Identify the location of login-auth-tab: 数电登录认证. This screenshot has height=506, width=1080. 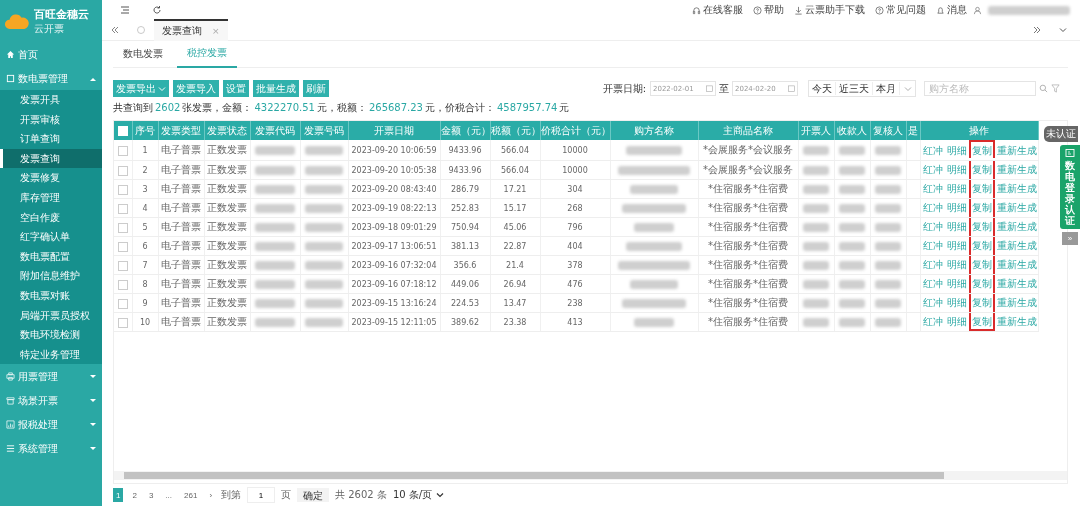
(1070, 187).